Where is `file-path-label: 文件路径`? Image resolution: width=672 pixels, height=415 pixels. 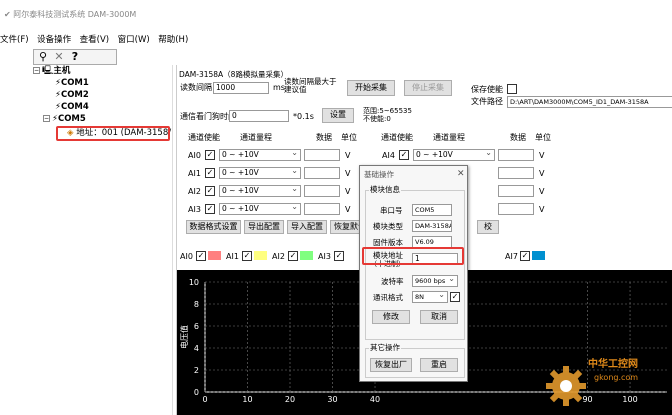
file-path-label: 文件路径 is located at coordinates (487, 101).